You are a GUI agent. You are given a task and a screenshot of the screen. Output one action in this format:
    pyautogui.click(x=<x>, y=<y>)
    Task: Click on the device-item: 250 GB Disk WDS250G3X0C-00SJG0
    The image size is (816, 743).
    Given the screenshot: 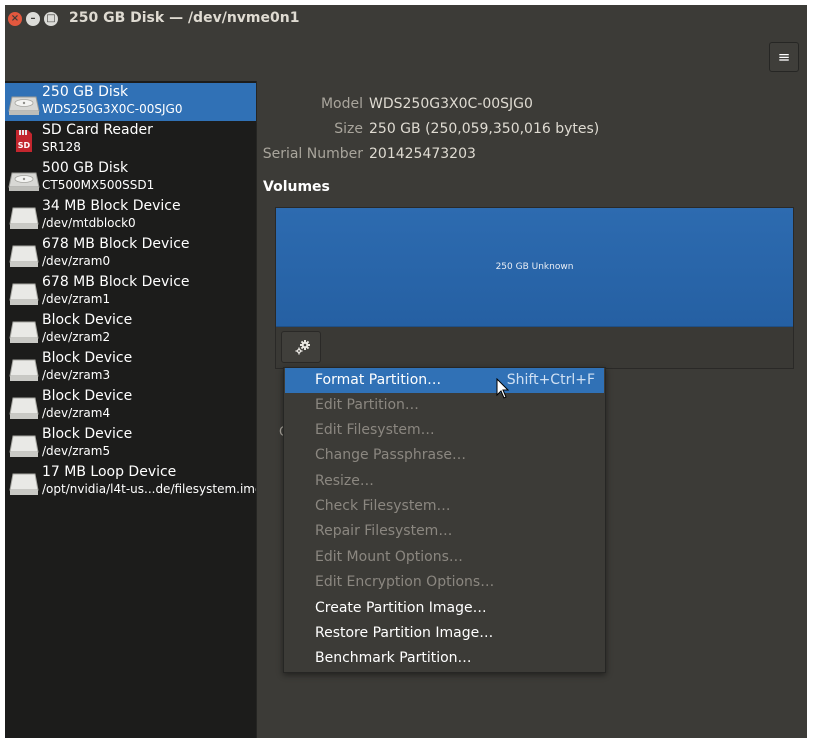 What is the action you would take?
    pyautogui.click(x=130, y=102)
    